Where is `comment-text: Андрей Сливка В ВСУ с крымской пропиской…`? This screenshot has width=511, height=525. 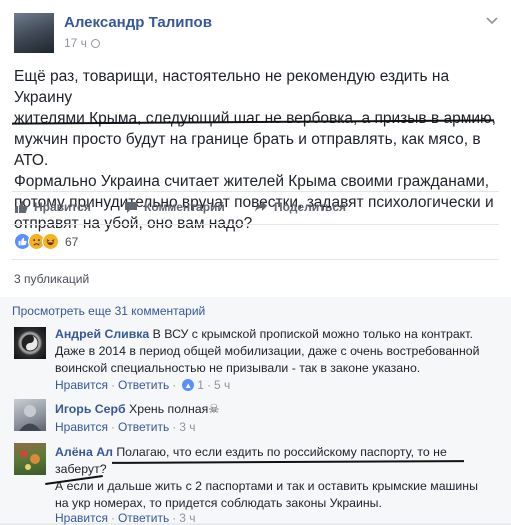 comment-text: Андрей Сливка В ВСУ с крымской пропиской… is located at coordinates (278, 351).